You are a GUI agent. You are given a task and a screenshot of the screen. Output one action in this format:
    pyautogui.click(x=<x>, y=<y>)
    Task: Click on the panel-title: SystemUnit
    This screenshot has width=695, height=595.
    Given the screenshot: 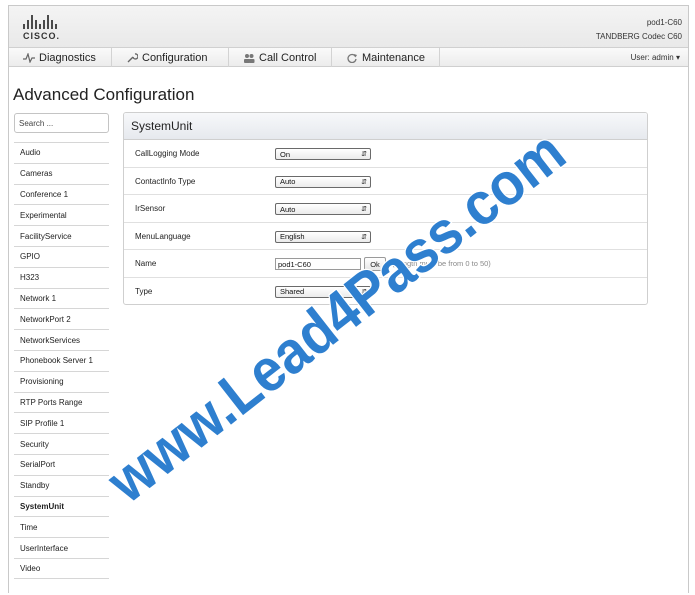 What is the action you would take?
    pyautogui.click(x=385, y=126)
    